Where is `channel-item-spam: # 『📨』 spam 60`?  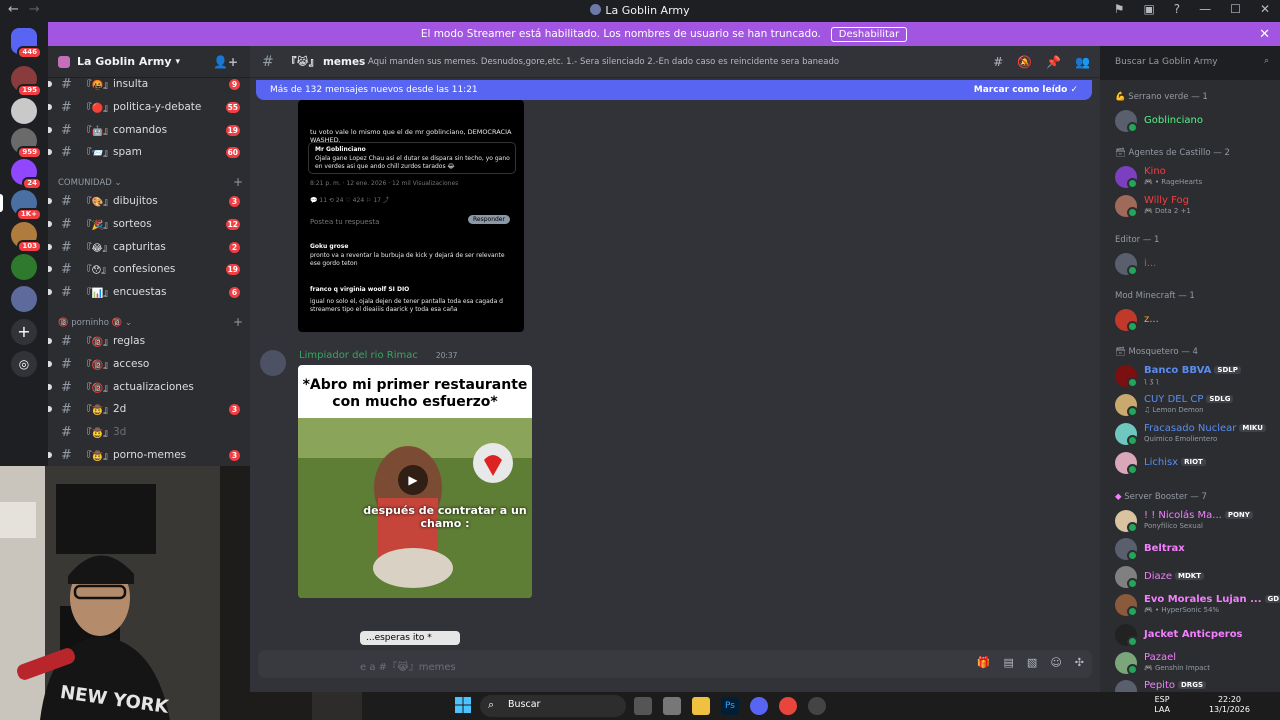
channel-item-spam: # 『📨』 spam 60 is located at coordinates (149, 152).